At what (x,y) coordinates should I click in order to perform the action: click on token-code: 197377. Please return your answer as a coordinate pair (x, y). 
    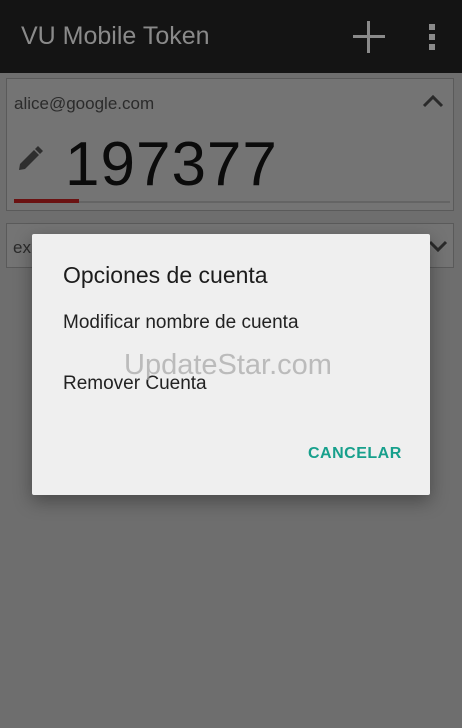
    Looking at the image, I should click on (171, 164).